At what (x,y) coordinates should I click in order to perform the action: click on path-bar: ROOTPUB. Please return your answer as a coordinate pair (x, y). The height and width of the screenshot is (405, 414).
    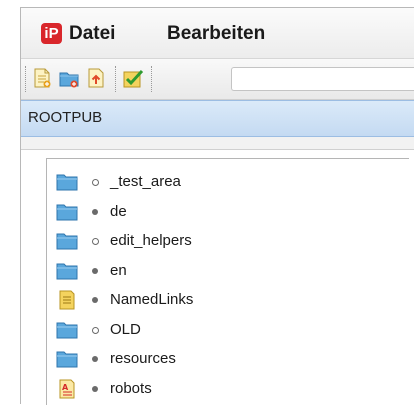
    Looking at the image, I should click on (217, 118).